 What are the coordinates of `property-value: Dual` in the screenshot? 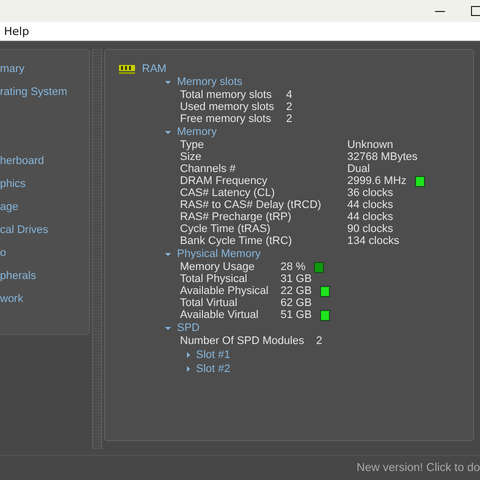 It's located at (358, 169).